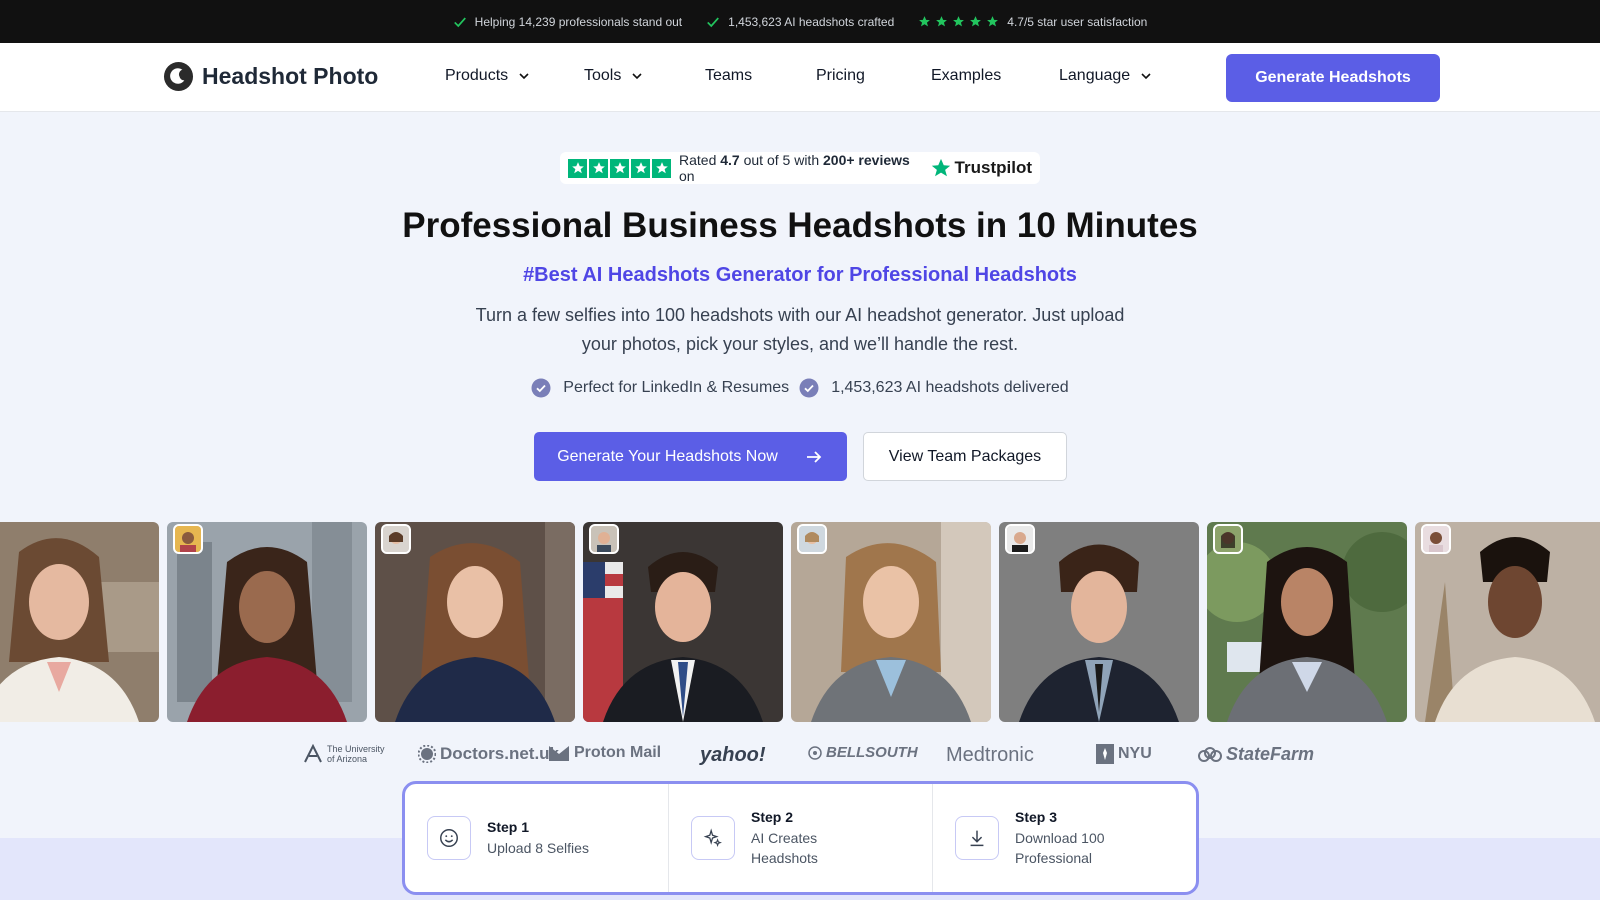  I want to click on check-circle-icon, so click(541, 388).